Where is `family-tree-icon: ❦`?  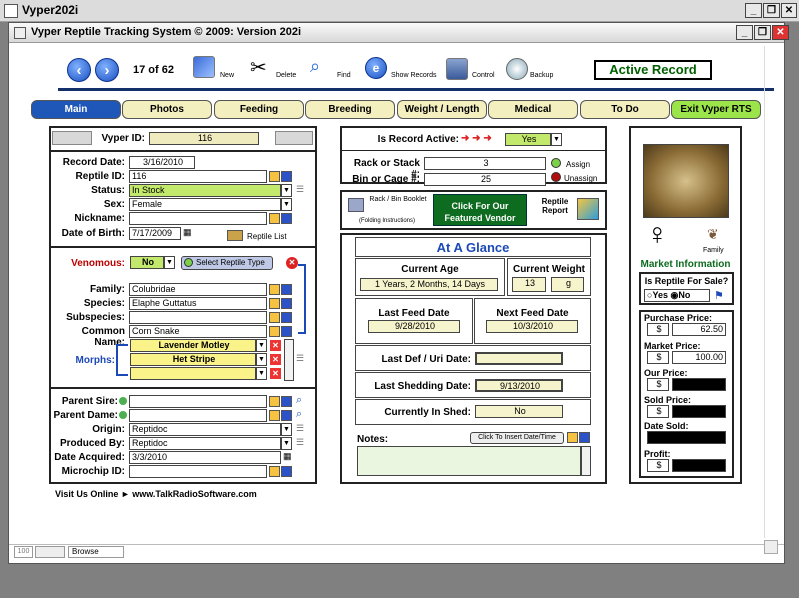 family-tree-icon: ❦ is located at coordinates (713, 234).